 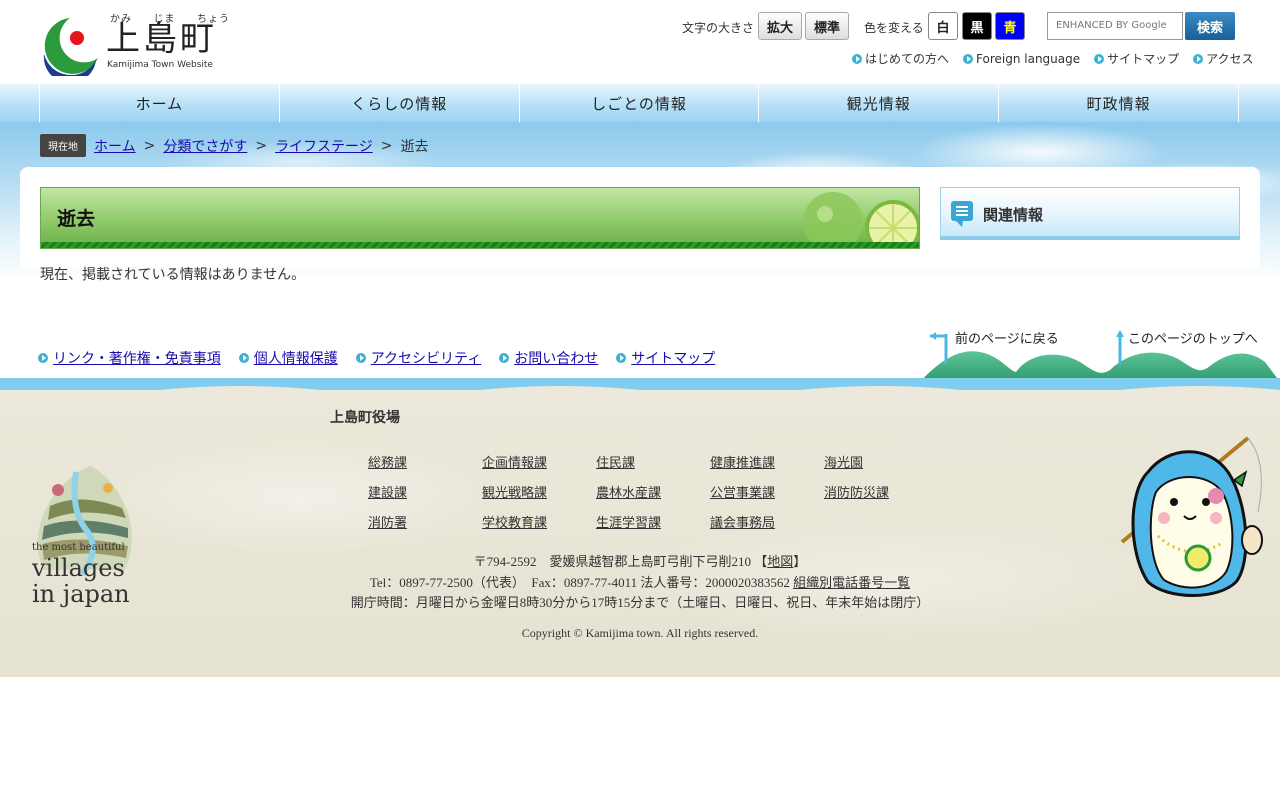 I want to click on dept-link: 企画情報課, so click(x=514, y=461).